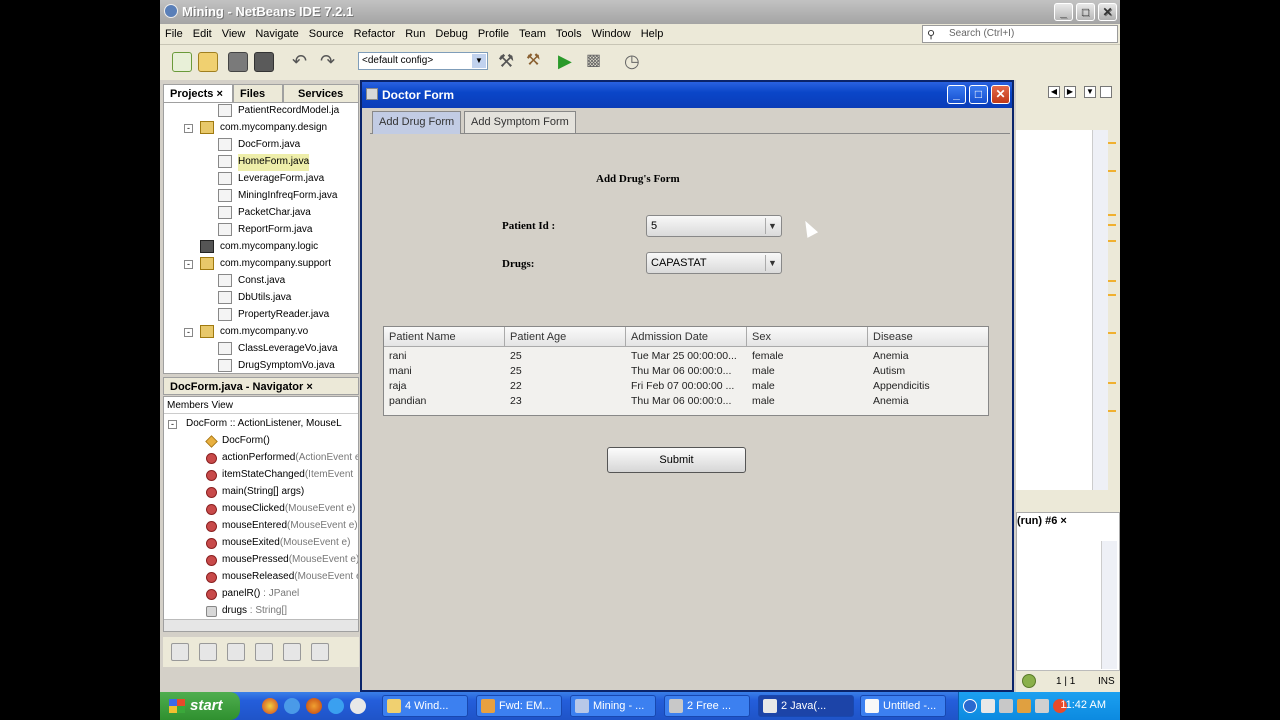  I want to click on navigator-member: mouseClicked(MouseEvent e), so click(280, 509).